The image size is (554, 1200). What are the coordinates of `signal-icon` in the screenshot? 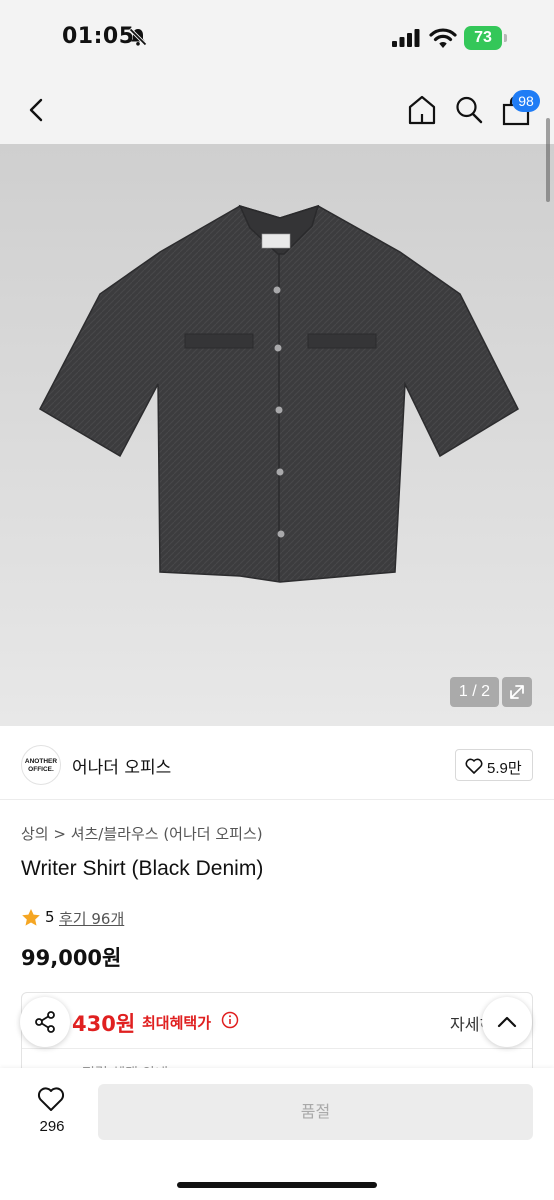 It's located at (406, 38).